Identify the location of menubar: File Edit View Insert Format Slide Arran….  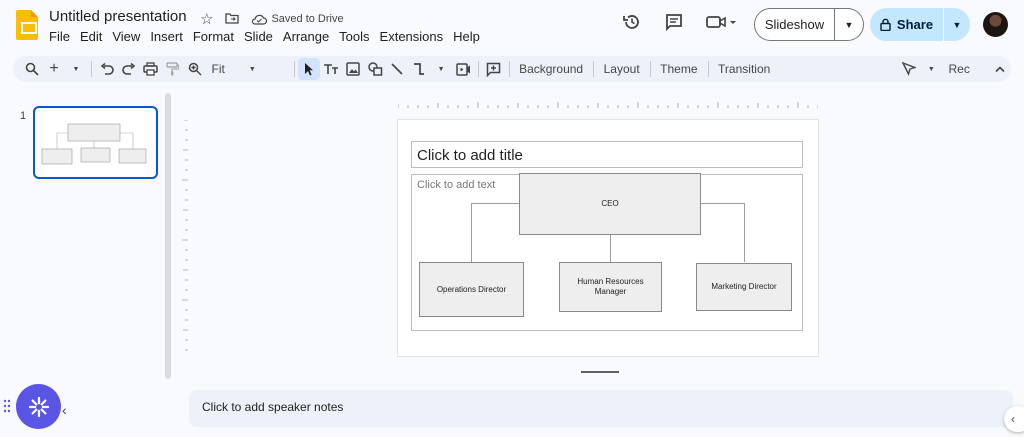
(267, 37).